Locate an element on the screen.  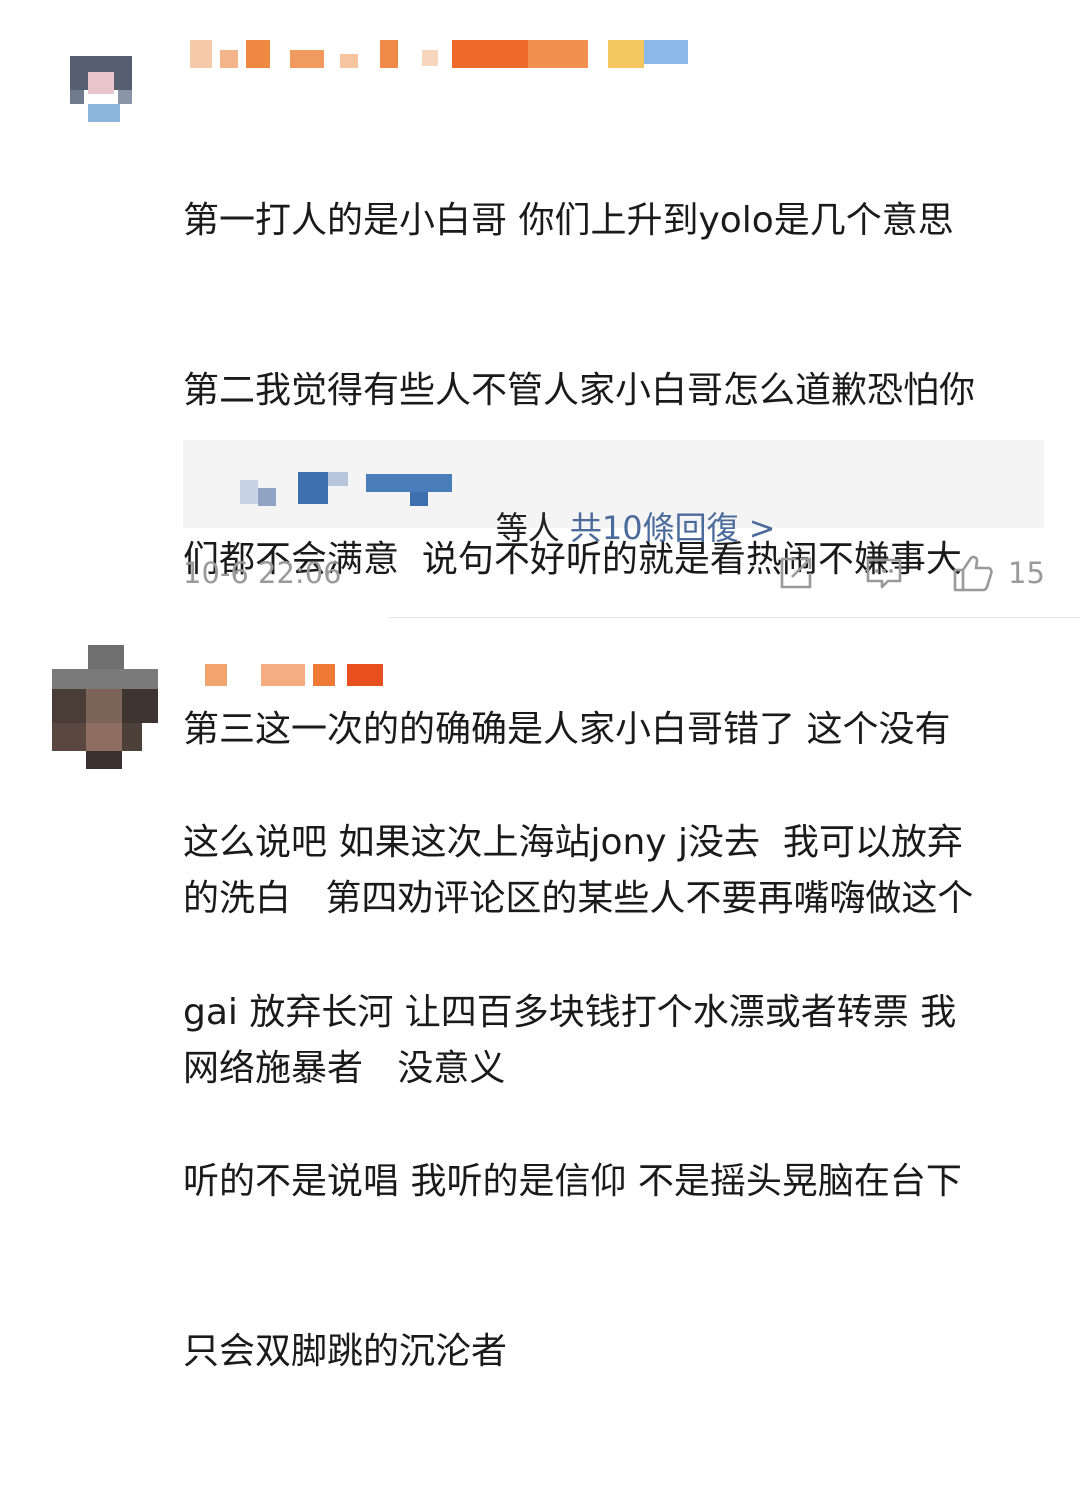
reply-avatars-pixelated is located at coordinates (350, 488).